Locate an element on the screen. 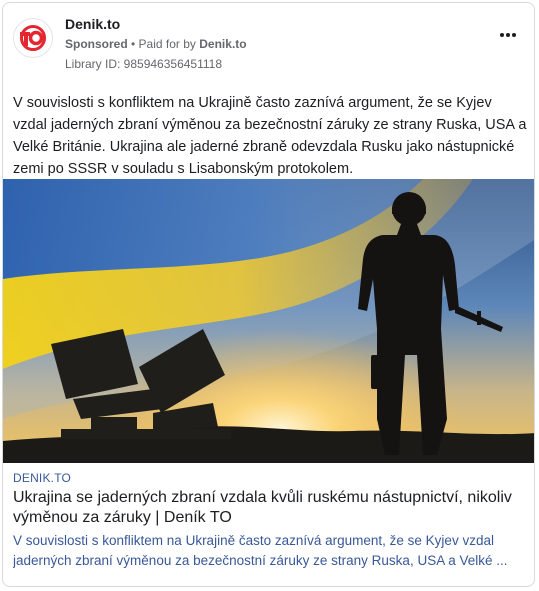 The height and width of the screenshot is (591, 539). paid-for-prefix: • Paid for by is located at coordinates (163, 44).